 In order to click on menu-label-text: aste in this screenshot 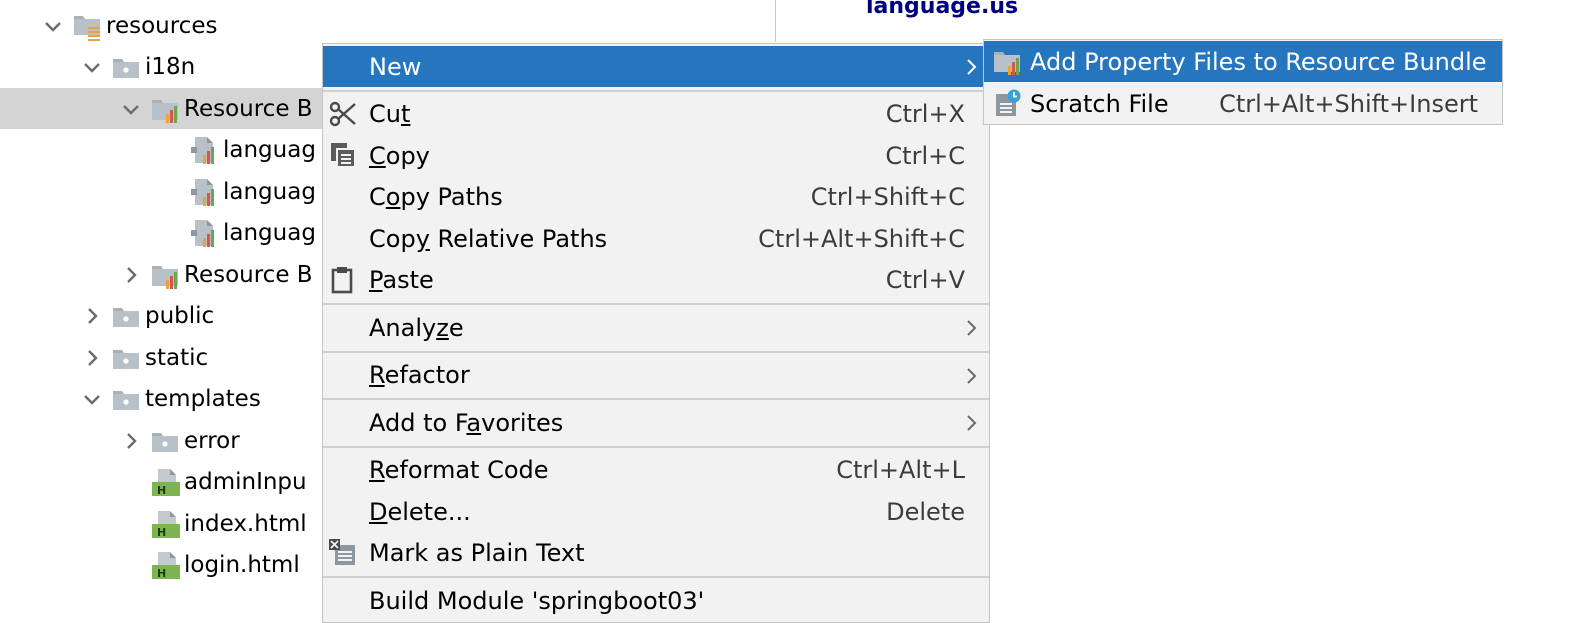, I will do `click(408, 280)`.